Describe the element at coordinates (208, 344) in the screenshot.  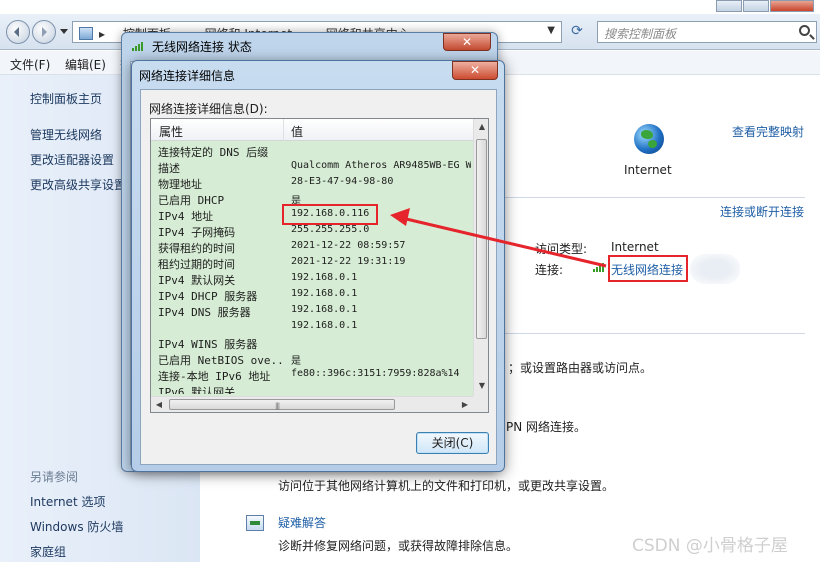
I see `property-cell: IPv4 WINS 服务器` at that location.